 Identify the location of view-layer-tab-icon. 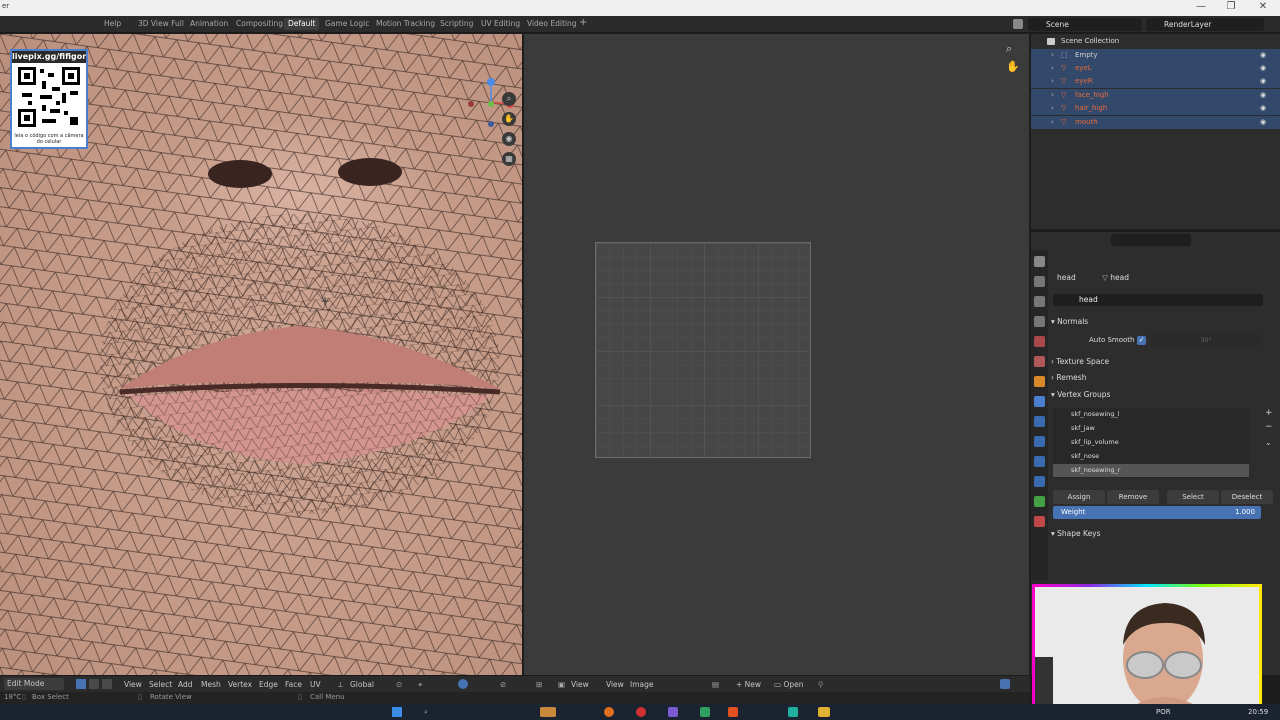
(1039, 321).